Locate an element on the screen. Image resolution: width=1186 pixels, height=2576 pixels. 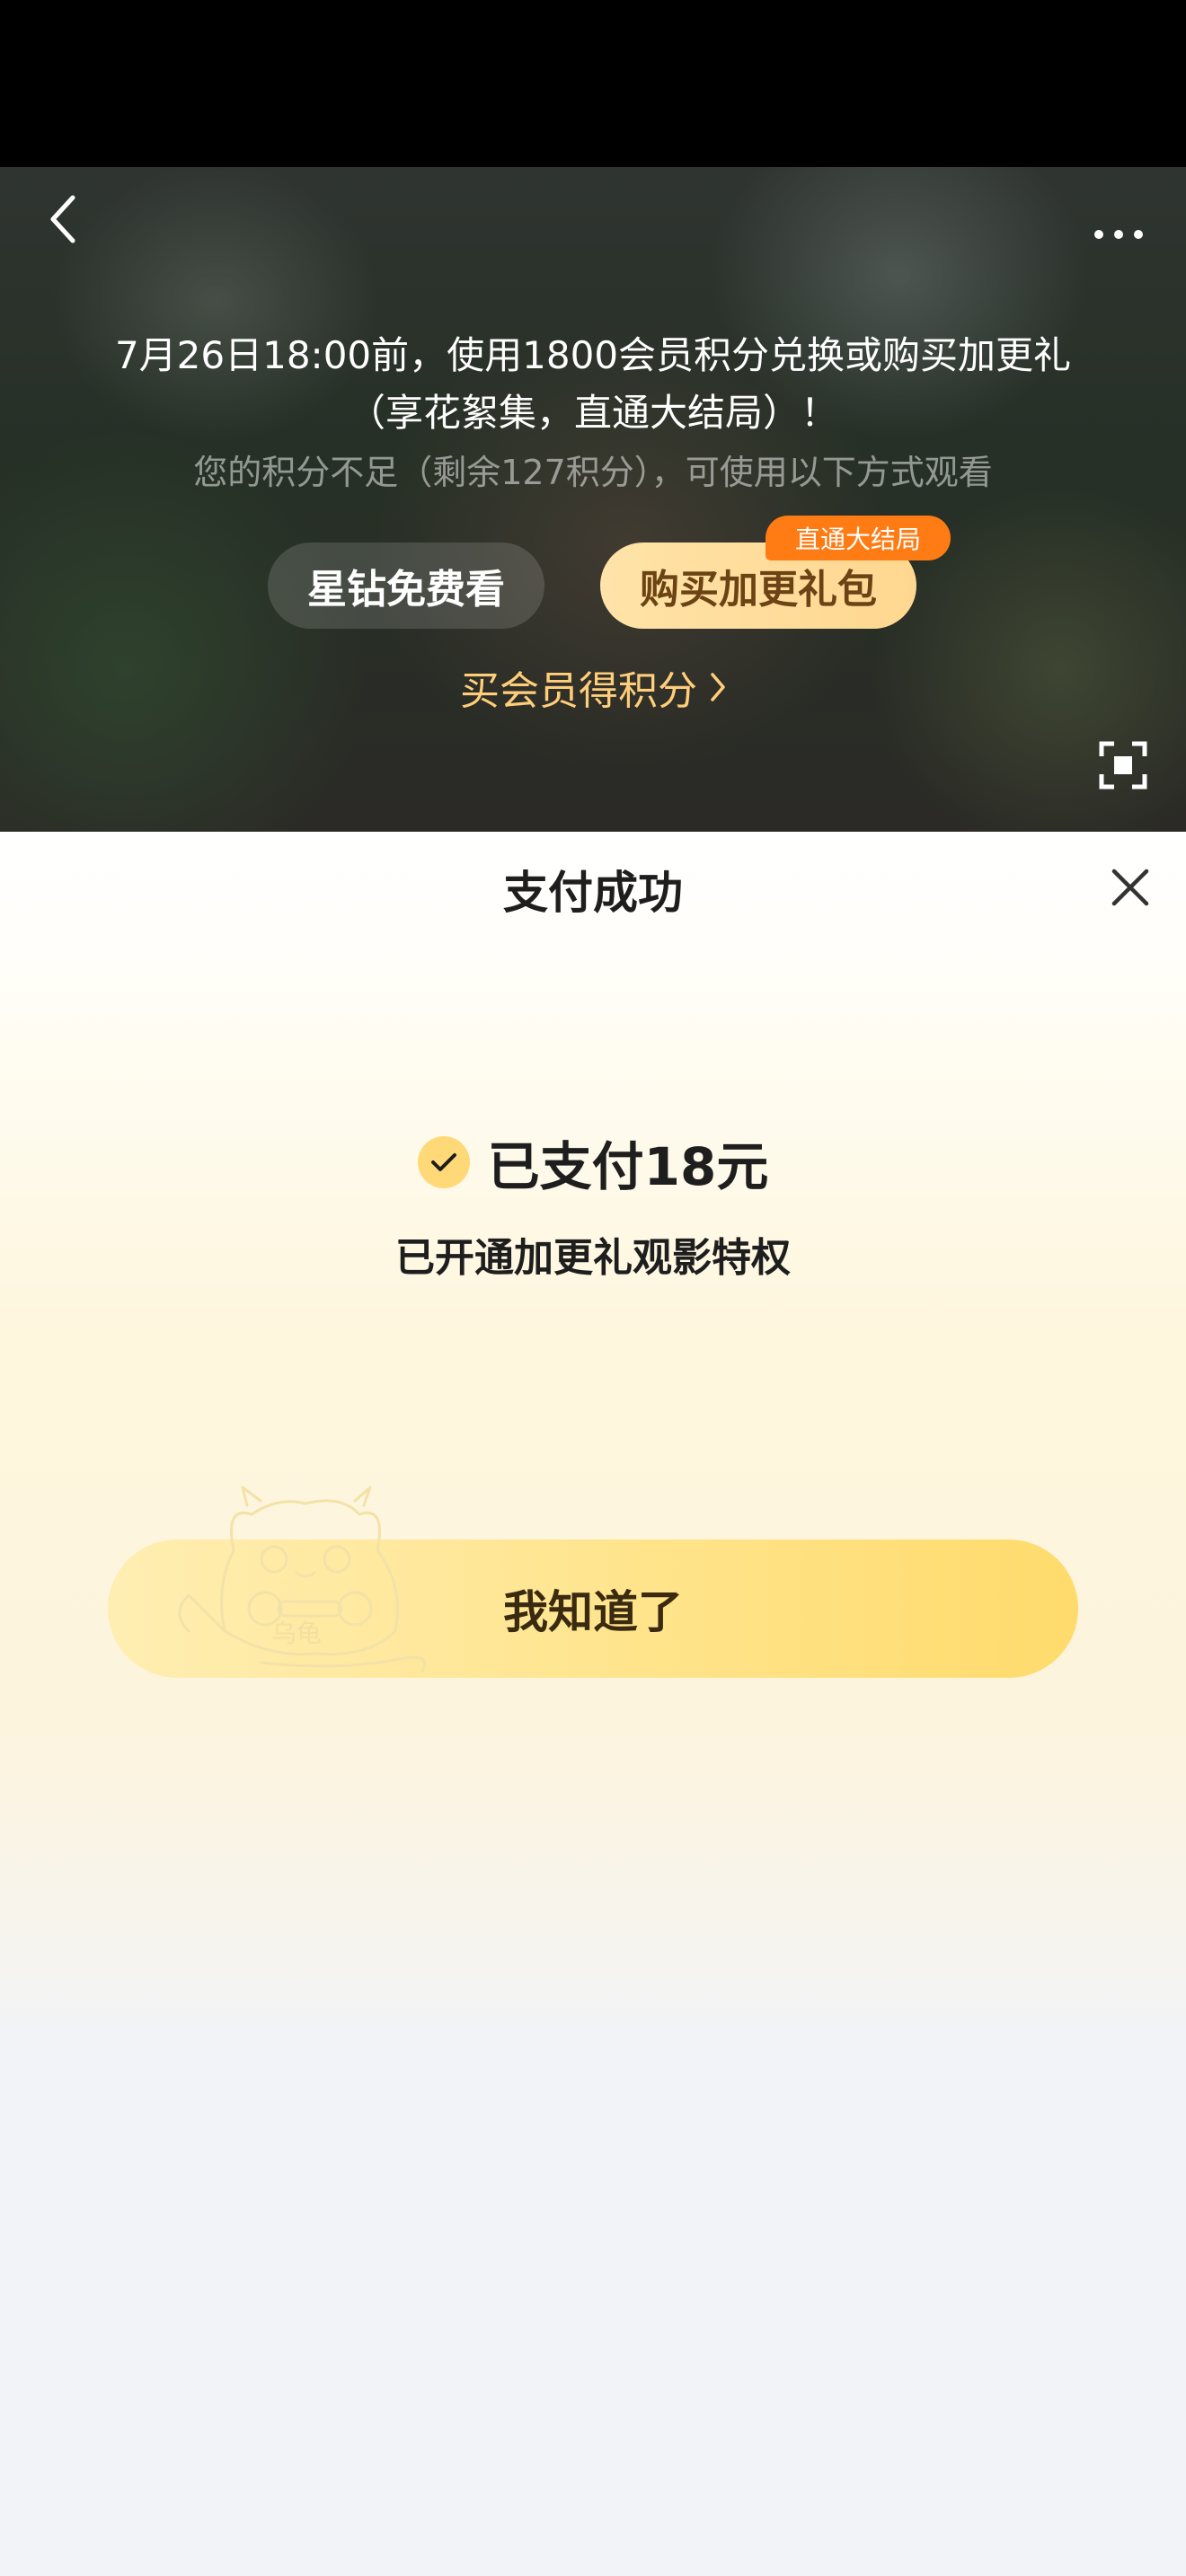
paid-status: 已支付18元 is located at coordinates (593, 1162).